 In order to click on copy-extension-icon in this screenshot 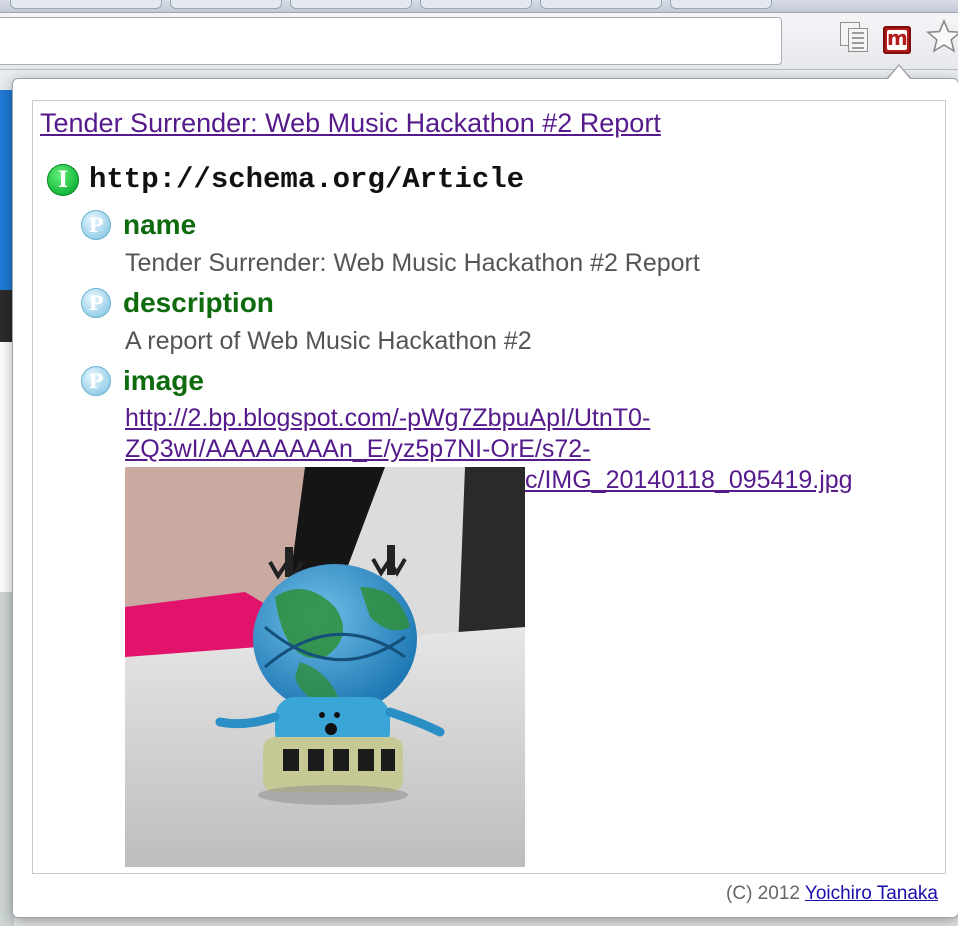, I will do `click(855, 37)`.